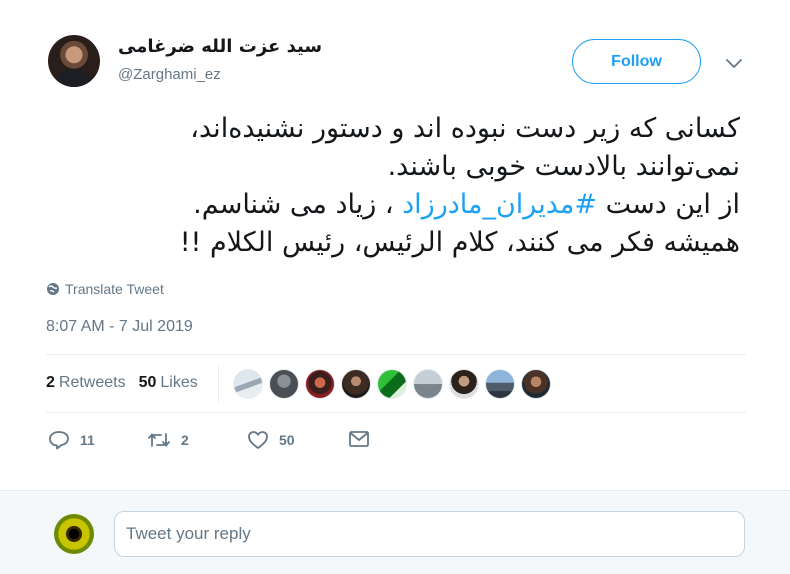 Image resolution: width=790 pixels, height=574 pixels. I want to click on follow-button: Follow, so click(636, 61).